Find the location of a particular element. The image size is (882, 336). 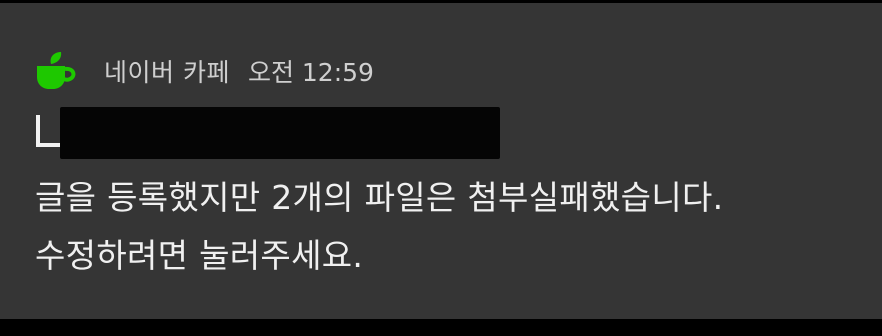

redacted-title is located at coordinates (280, 133).